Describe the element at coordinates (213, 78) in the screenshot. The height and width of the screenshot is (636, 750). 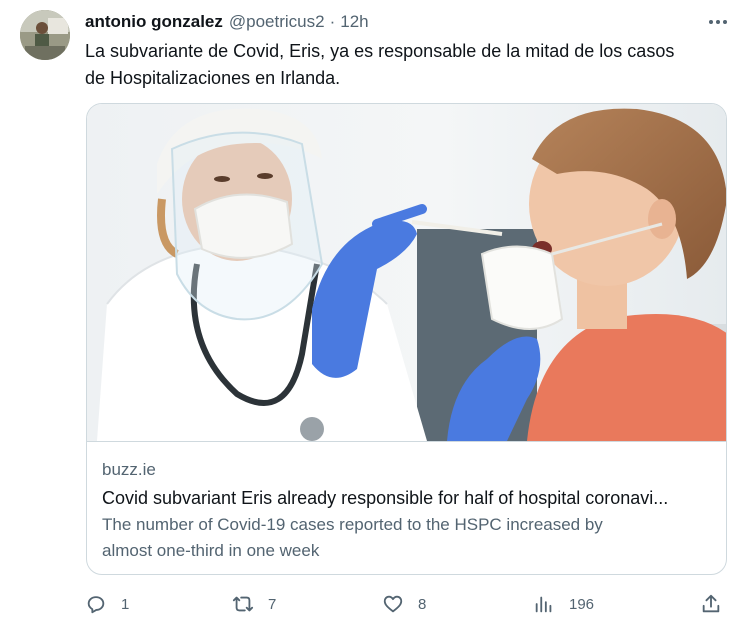
I see `tweet-text-line: de Hospitalizaciones en Irlanda.` at that location.